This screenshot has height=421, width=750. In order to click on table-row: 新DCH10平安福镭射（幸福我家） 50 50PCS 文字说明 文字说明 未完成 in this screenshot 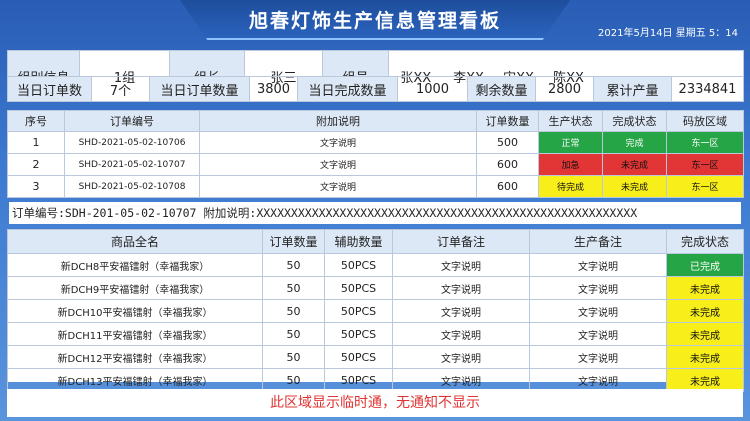, I will do `click(375, 311)`.